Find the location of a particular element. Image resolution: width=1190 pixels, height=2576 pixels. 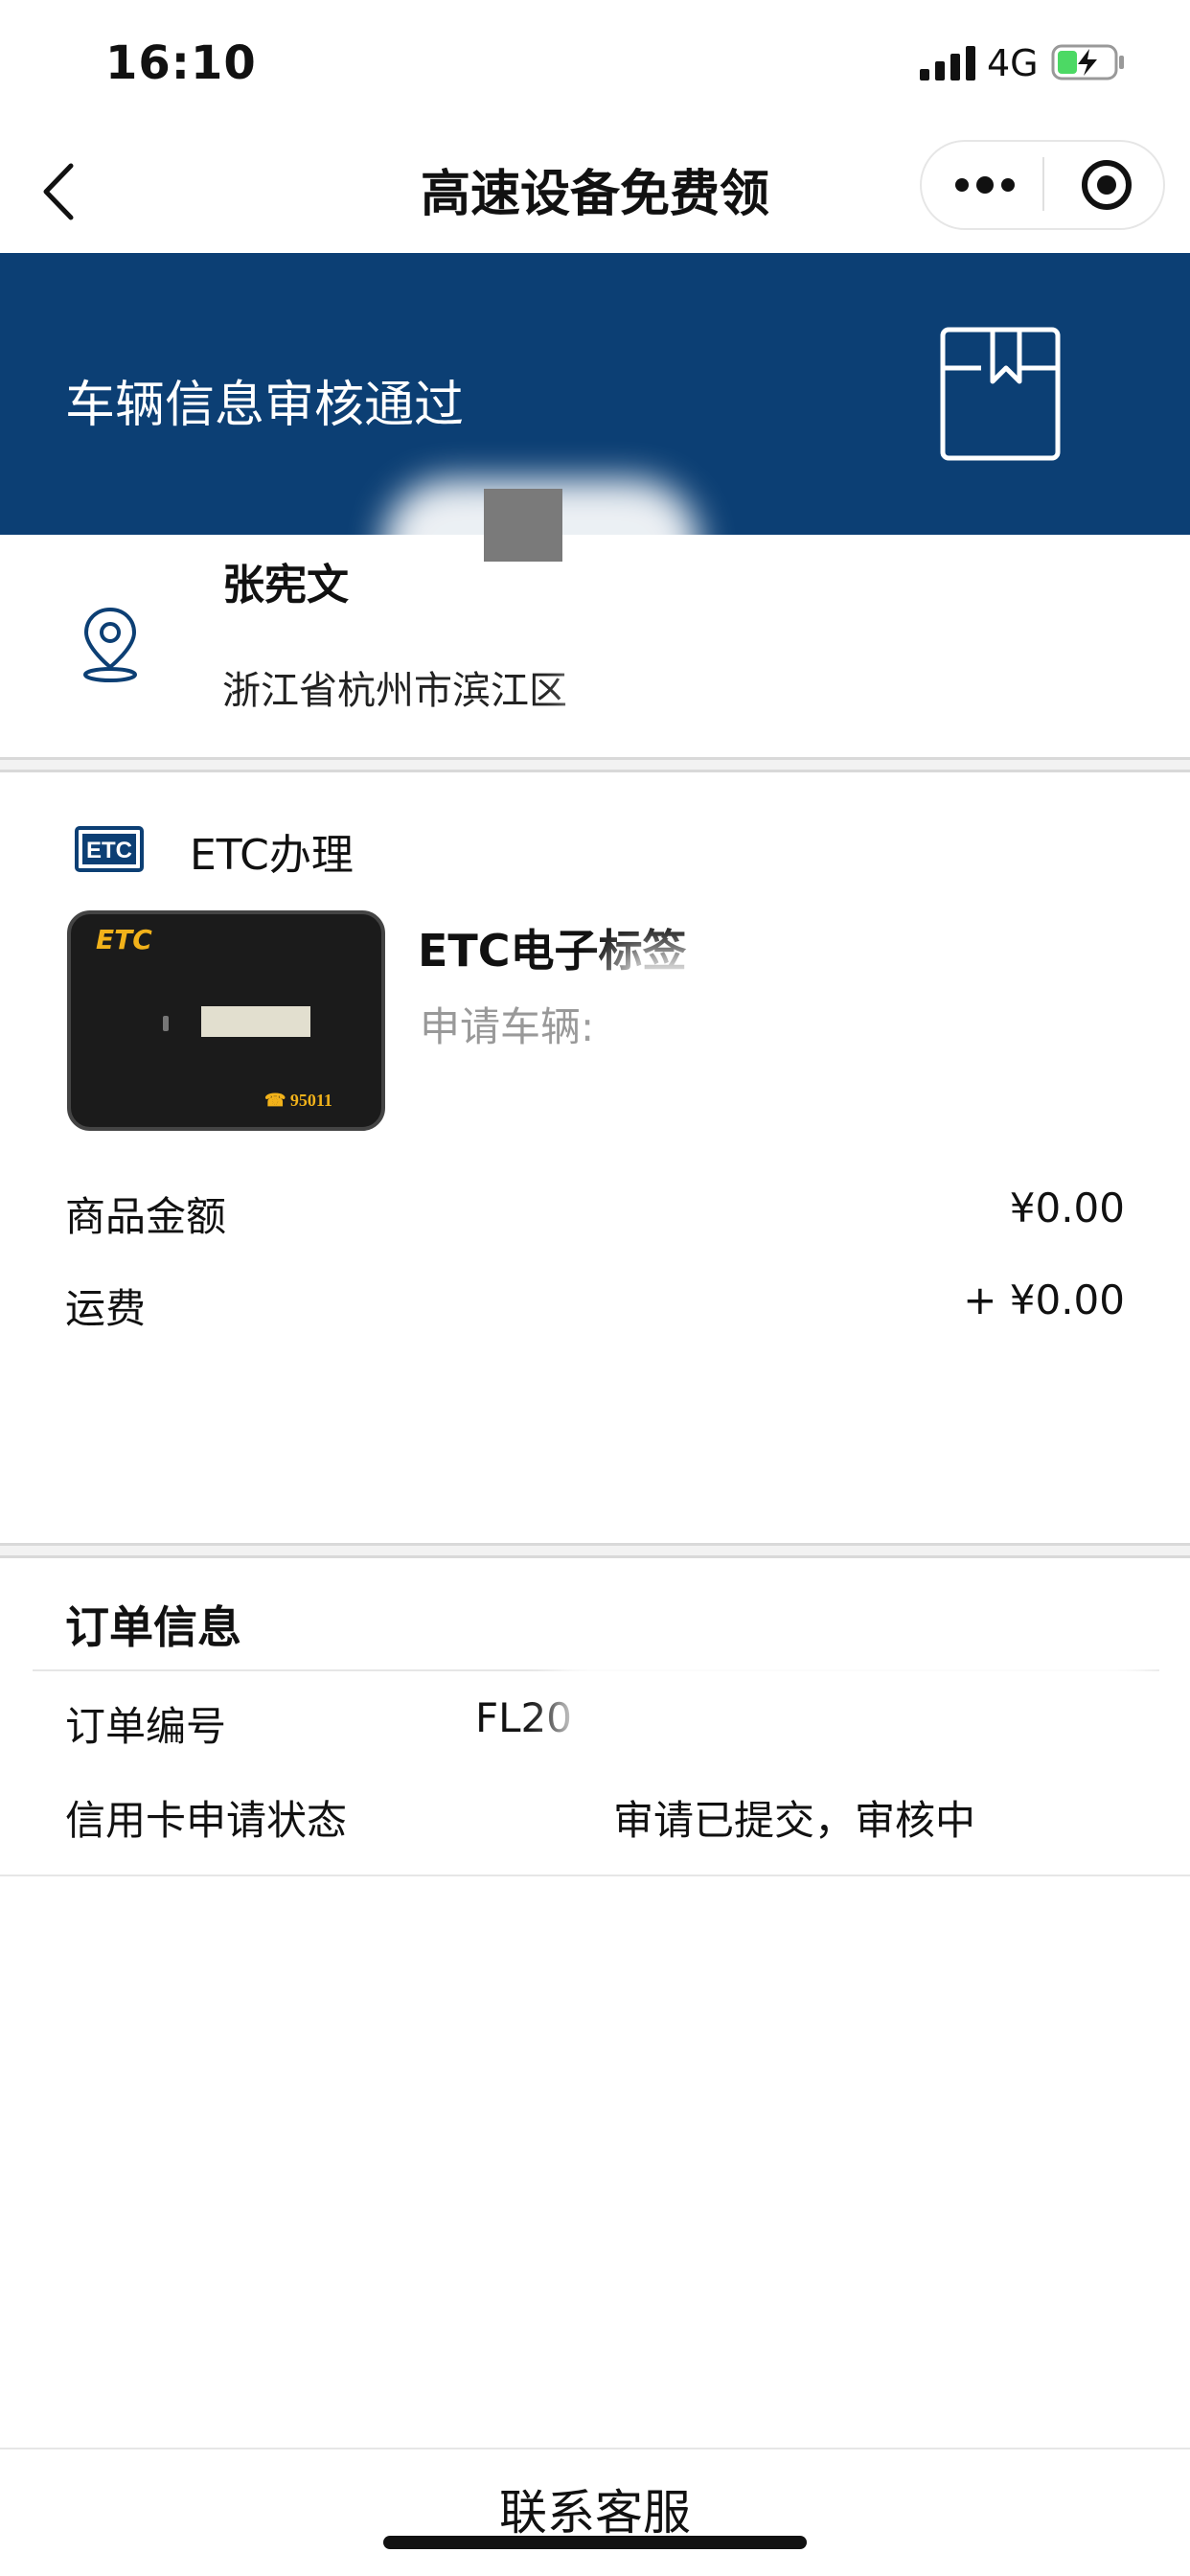

status-time: 16:10 is located at coordinates (181, 63).